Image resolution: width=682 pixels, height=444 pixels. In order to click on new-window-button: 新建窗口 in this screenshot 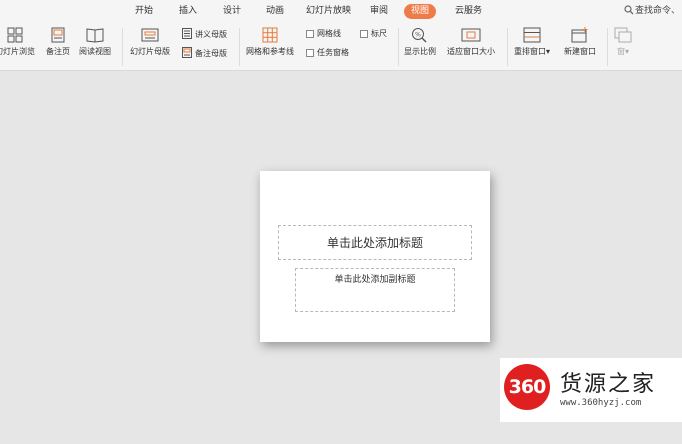, I will do `click(580, 42)`.